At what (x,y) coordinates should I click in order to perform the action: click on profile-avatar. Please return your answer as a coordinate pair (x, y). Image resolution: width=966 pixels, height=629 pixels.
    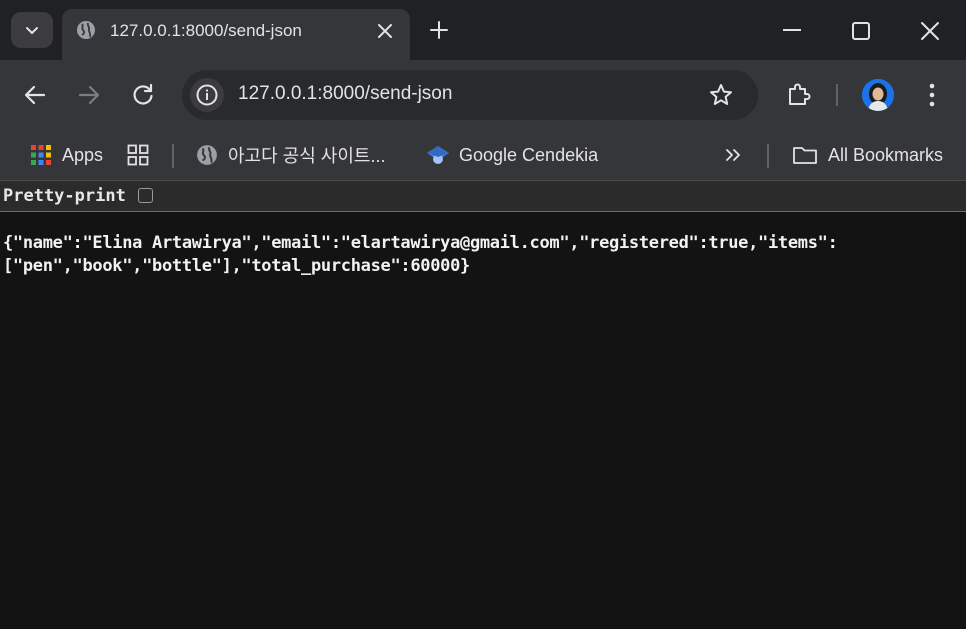
    Looking at the image, I should click on (878, 95).